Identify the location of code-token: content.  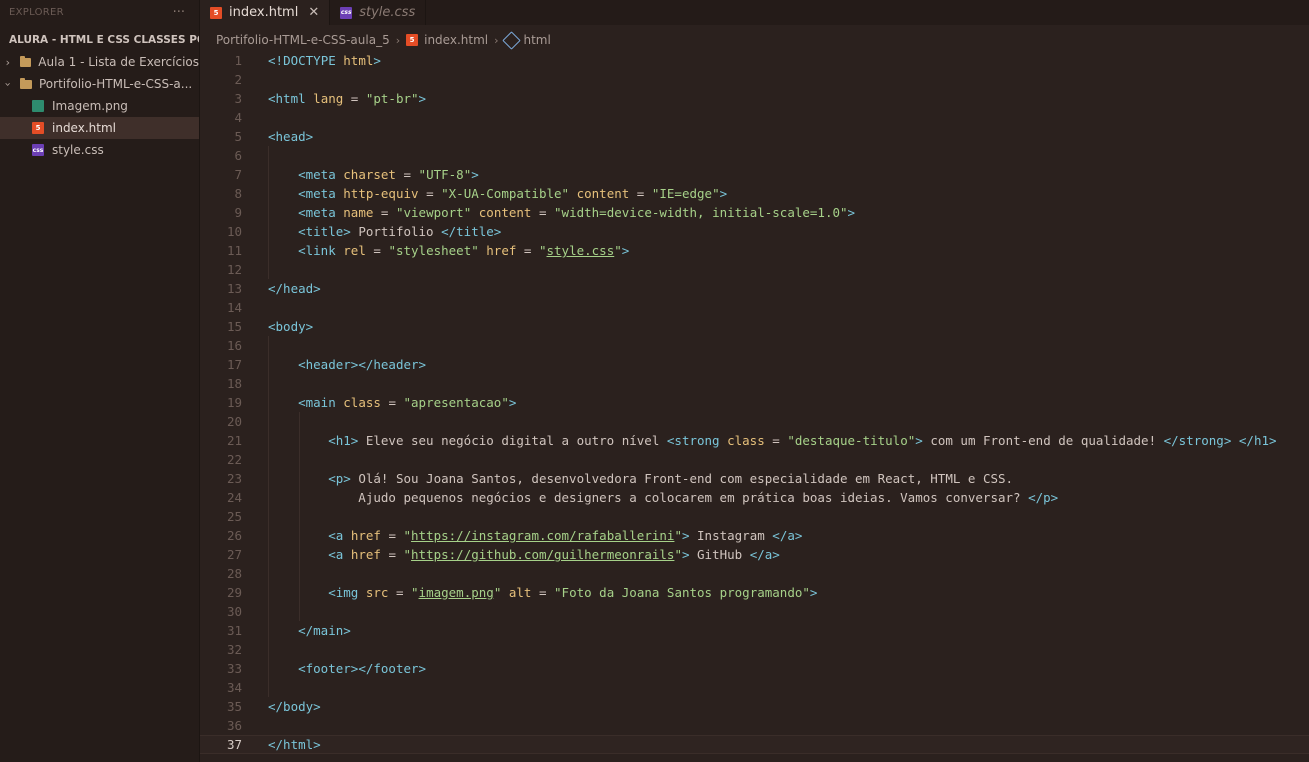
(505, 212).